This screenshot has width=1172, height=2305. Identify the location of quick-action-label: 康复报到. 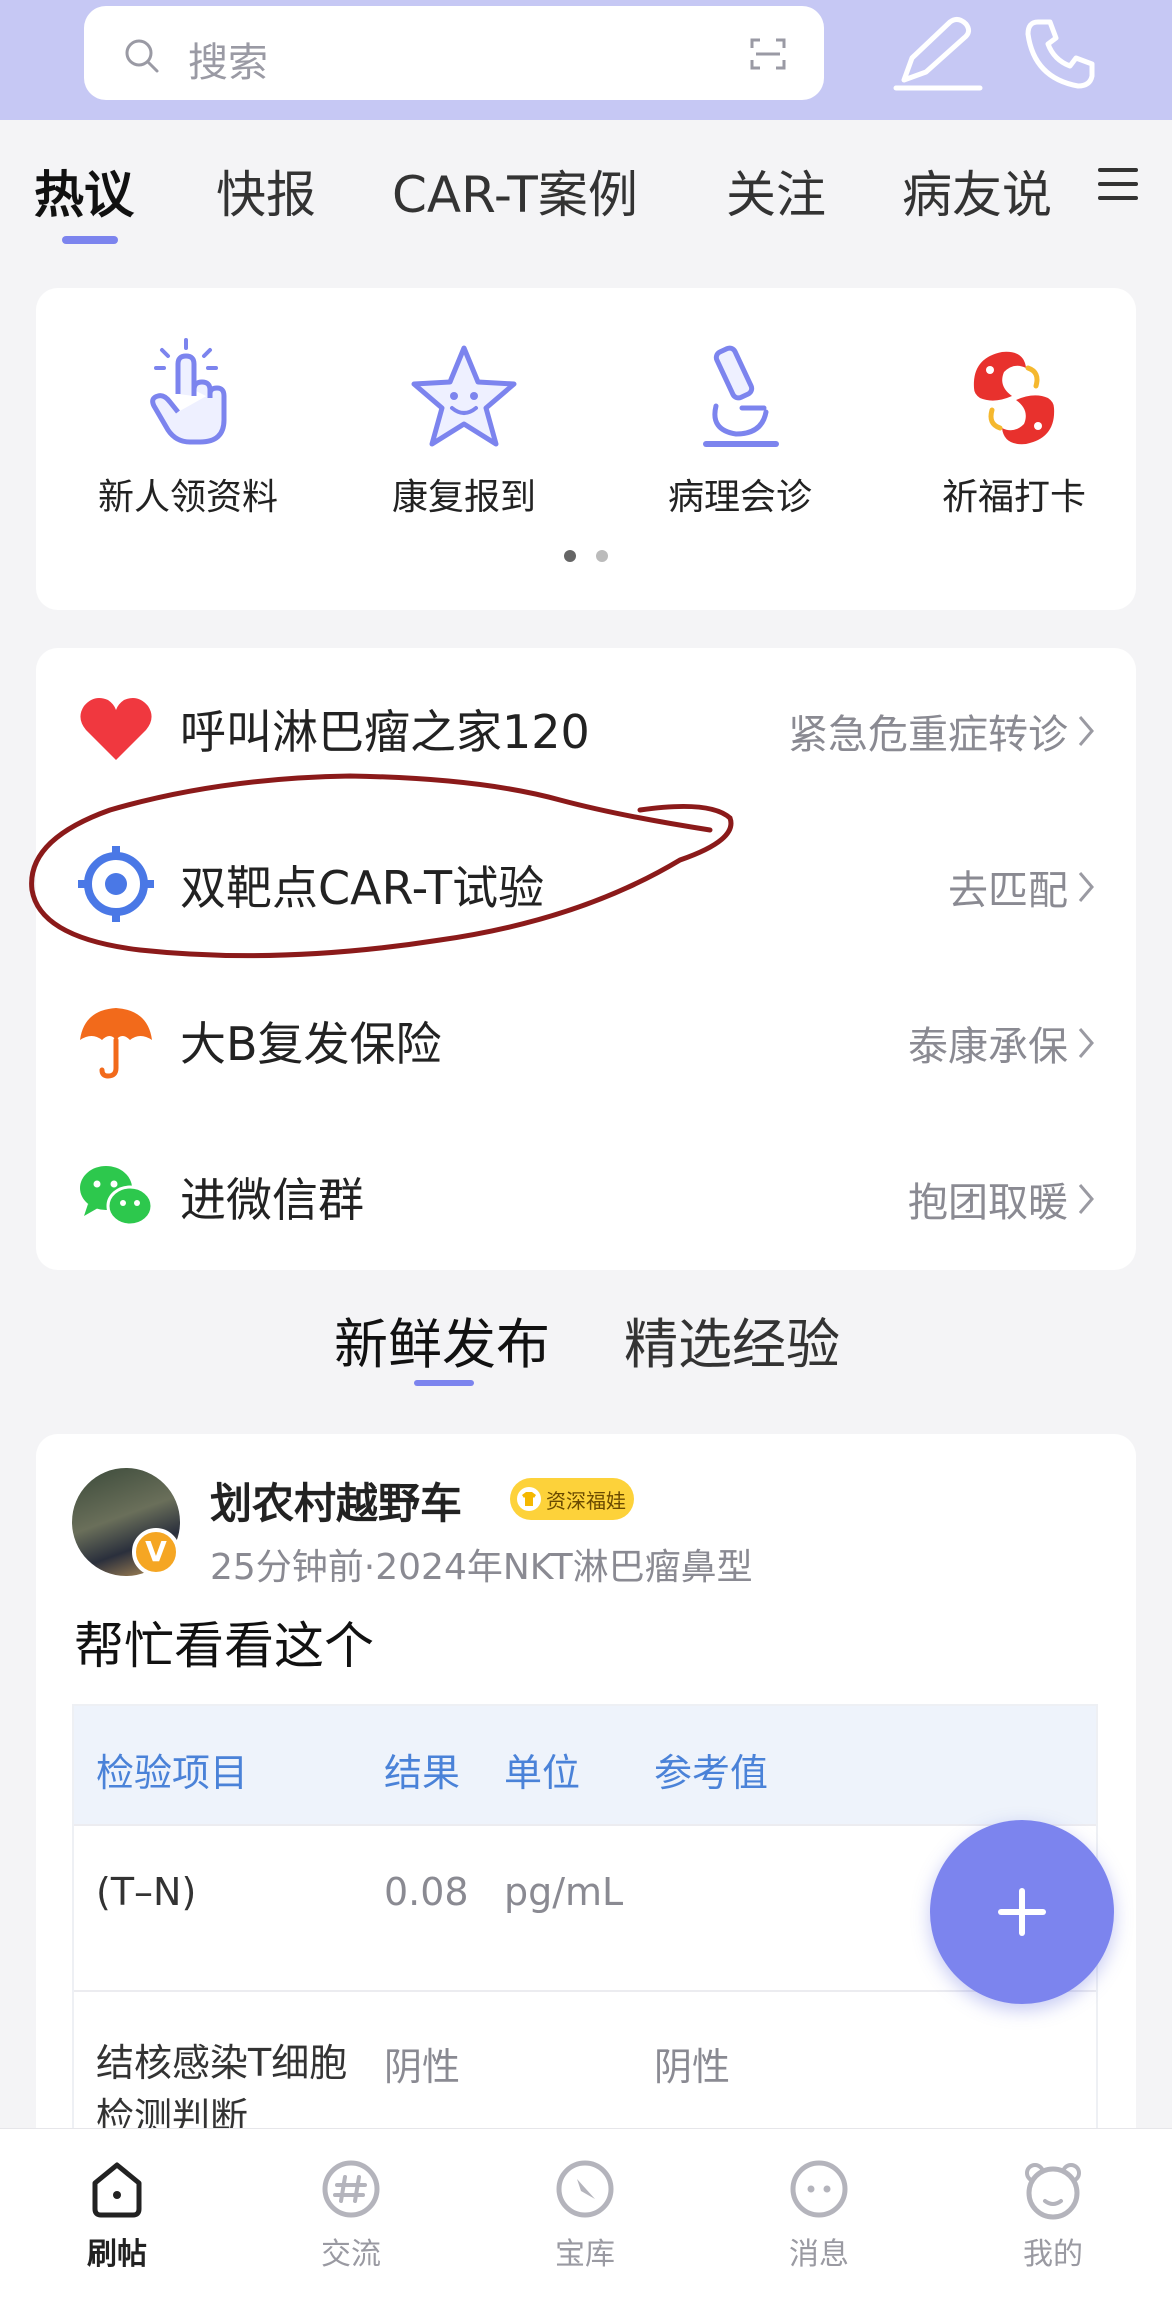
(463, 497).